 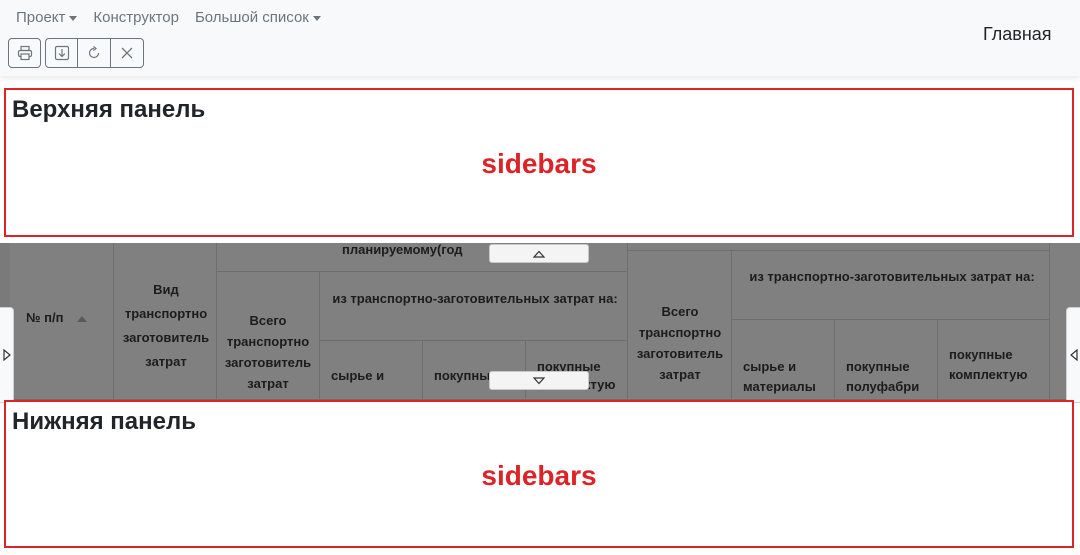 I want to click on header-col-type-label: Вид транспортно заготовитель затрат, so click(x=166, y=325).